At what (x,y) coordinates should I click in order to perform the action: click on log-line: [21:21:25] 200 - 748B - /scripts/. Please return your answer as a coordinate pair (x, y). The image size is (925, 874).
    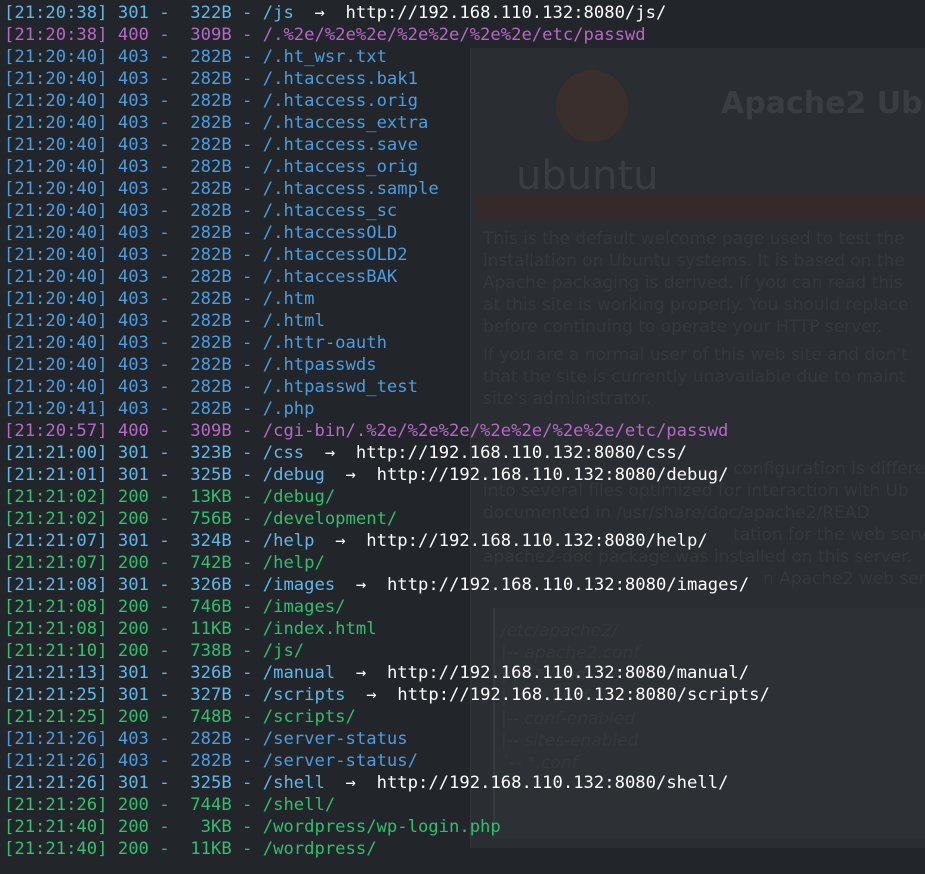
    Looking at the image, I should click on (464, 717).